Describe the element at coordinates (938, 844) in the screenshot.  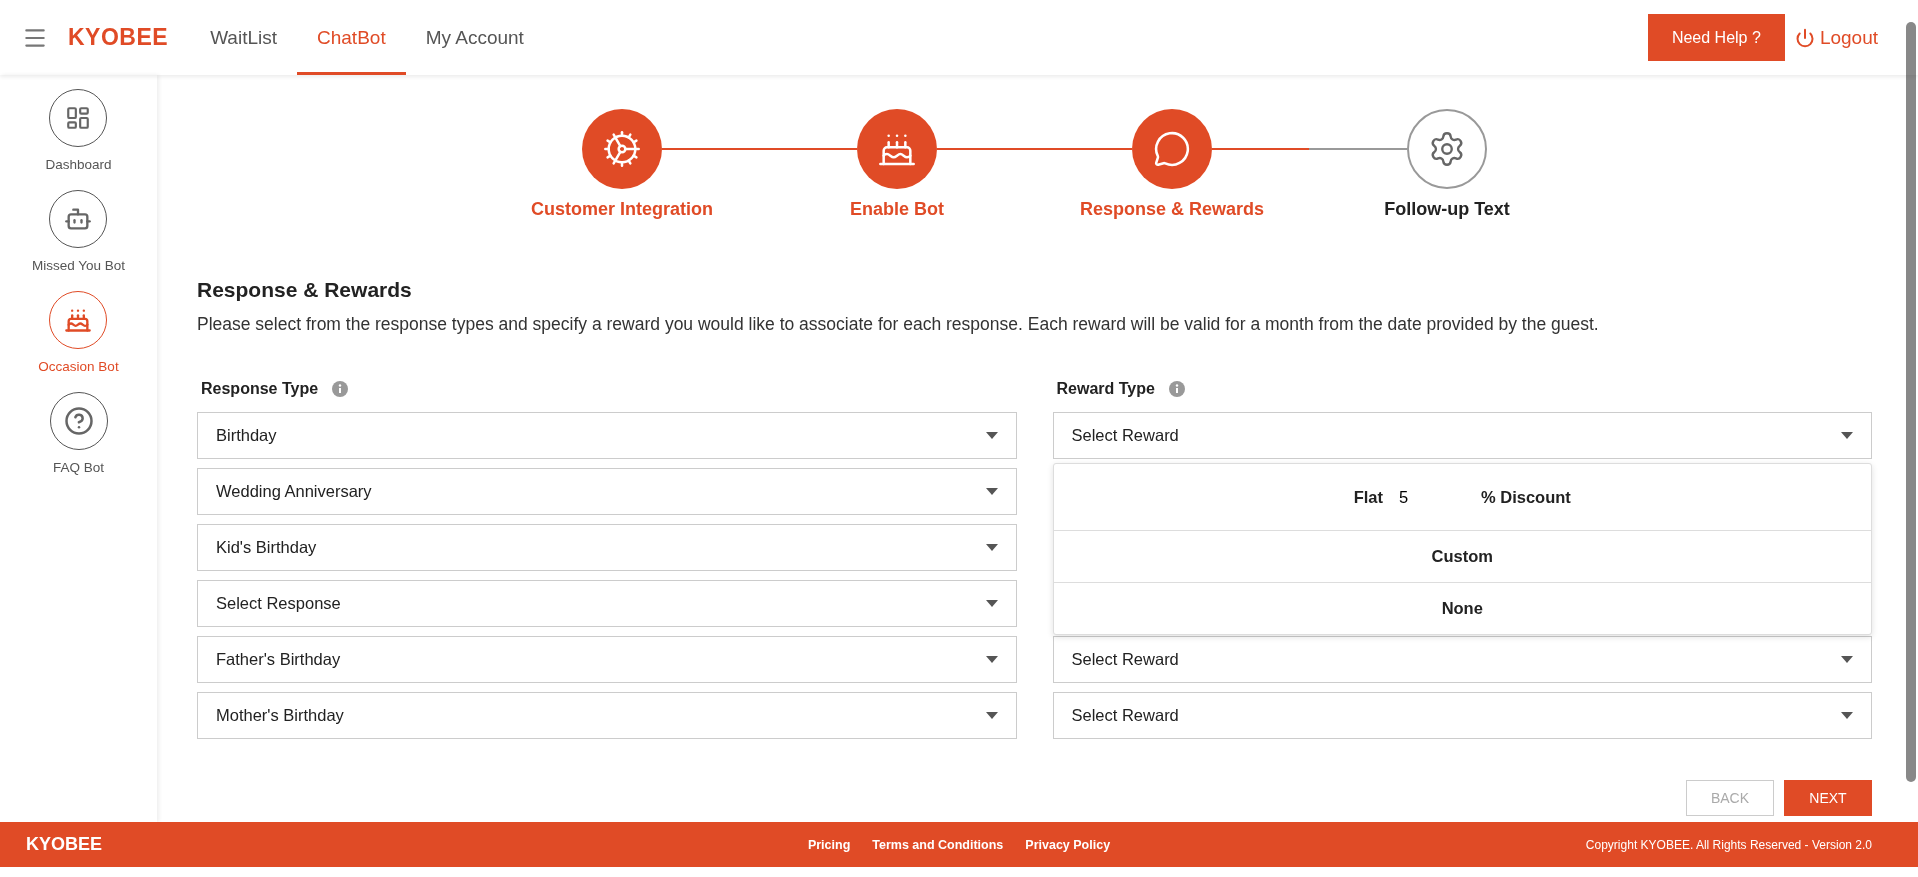
I see `footer-link: Terms and Conditions` at that location.